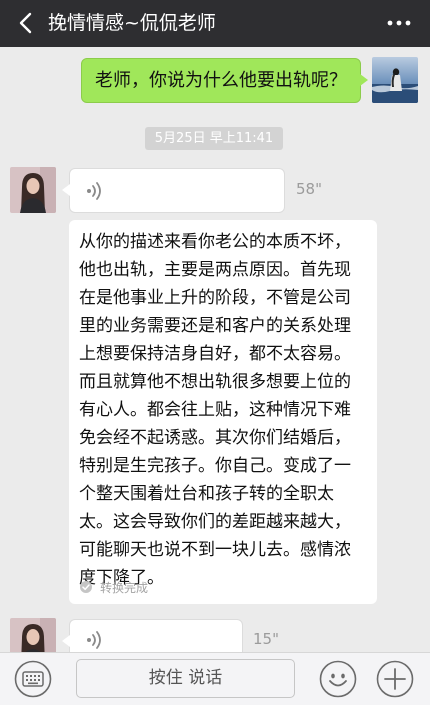  Describe the element at coordinates (124, 588) in the screenshot. I see `conversion-status-text: 转换完成` at that location.